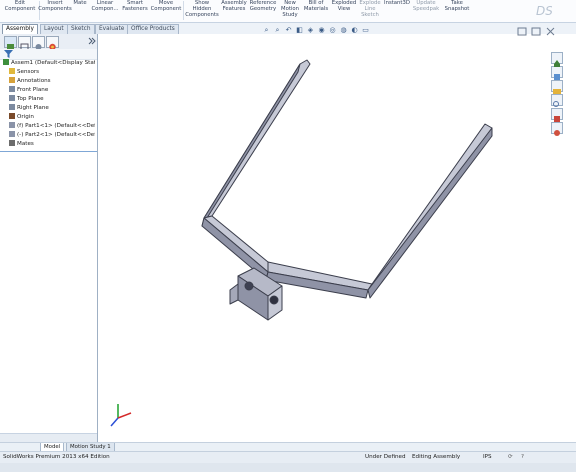 This screenshot has height=472, width=576. Describe the element at coordinates (365, 30) in the screenshot. I see `view-settings-icon: ▭` at that location.